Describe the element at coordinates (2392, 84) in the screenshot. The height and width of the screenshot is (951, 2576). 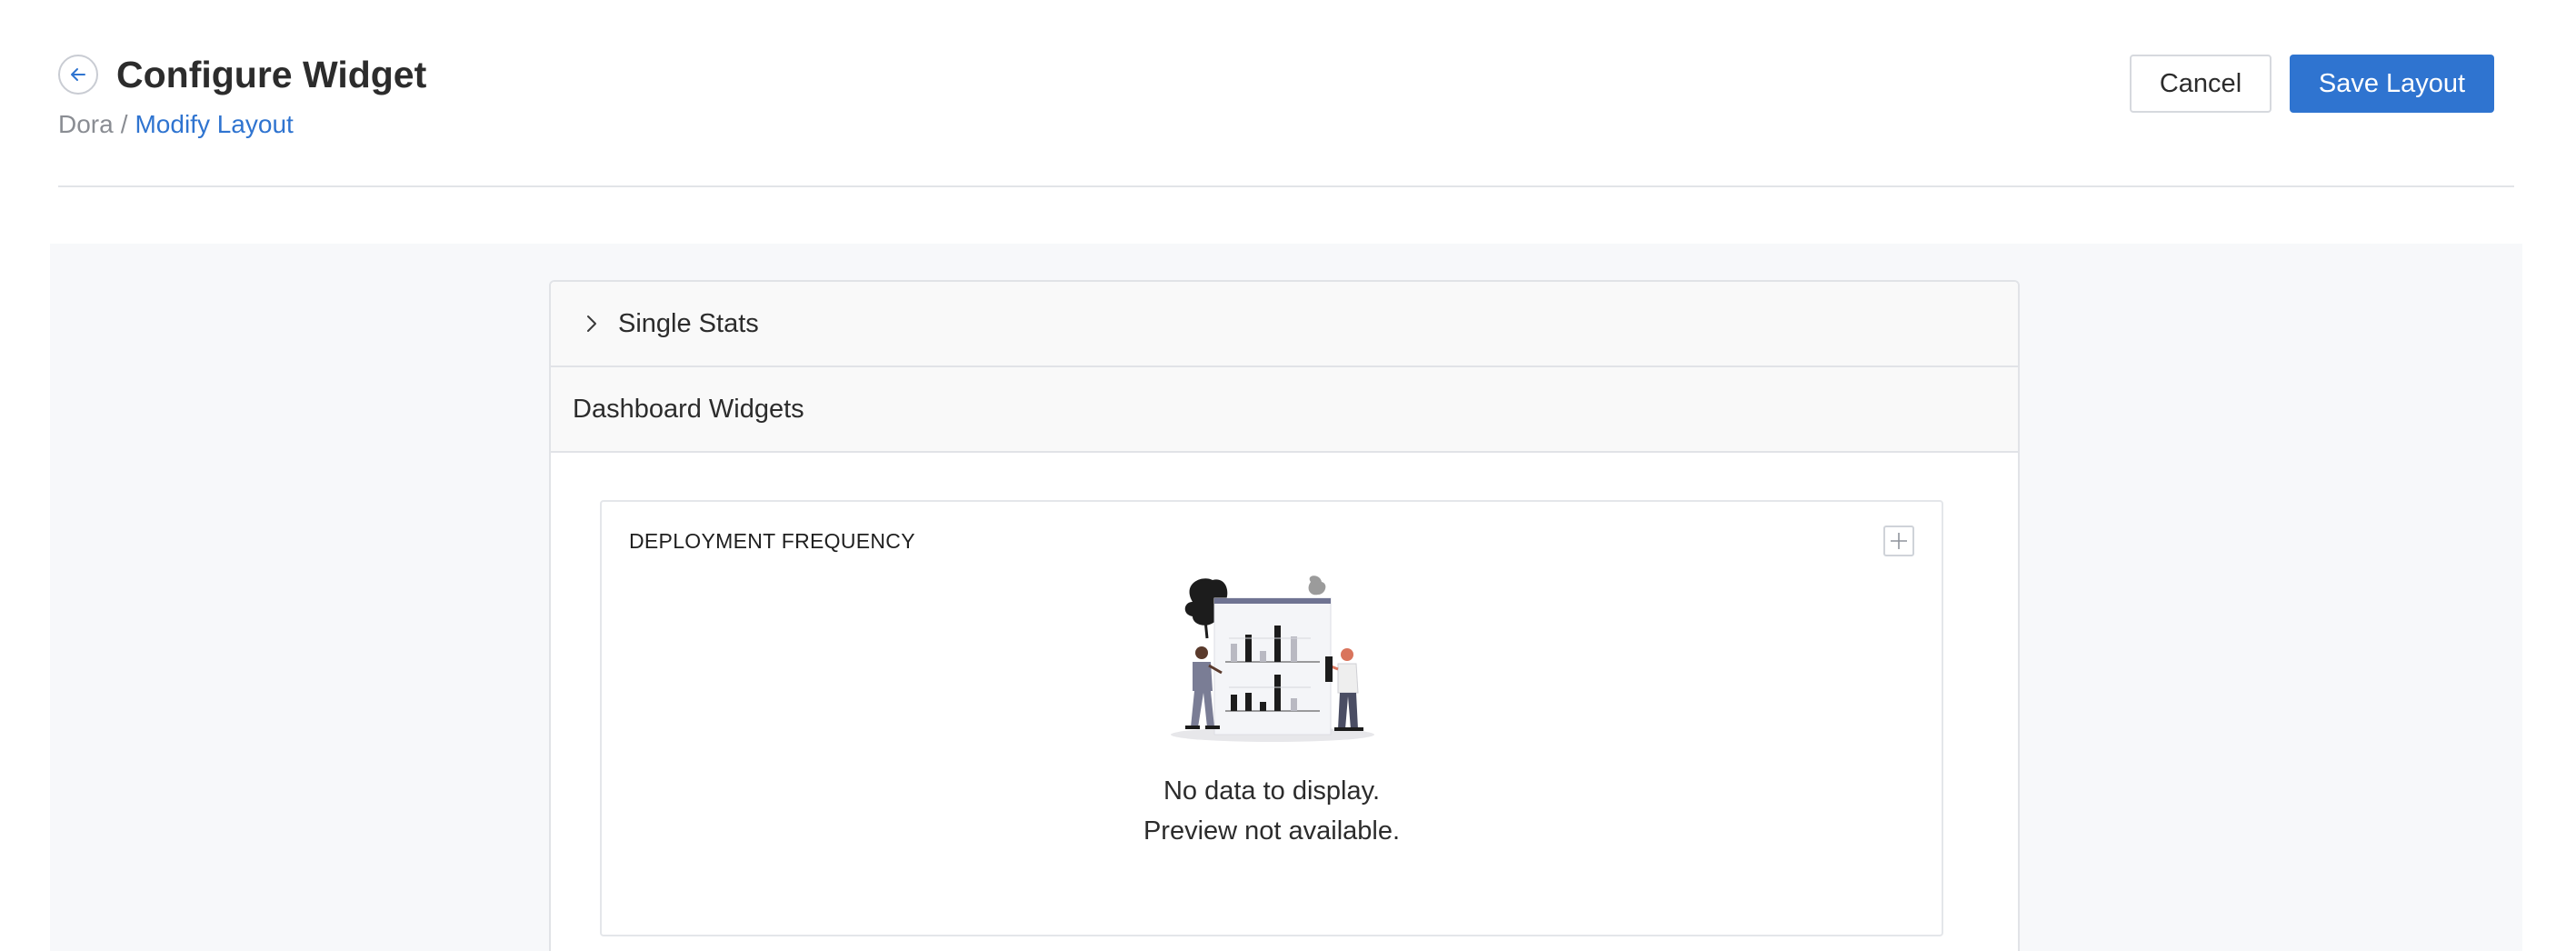
I see `save-layout-button: Save Layout` at that location.